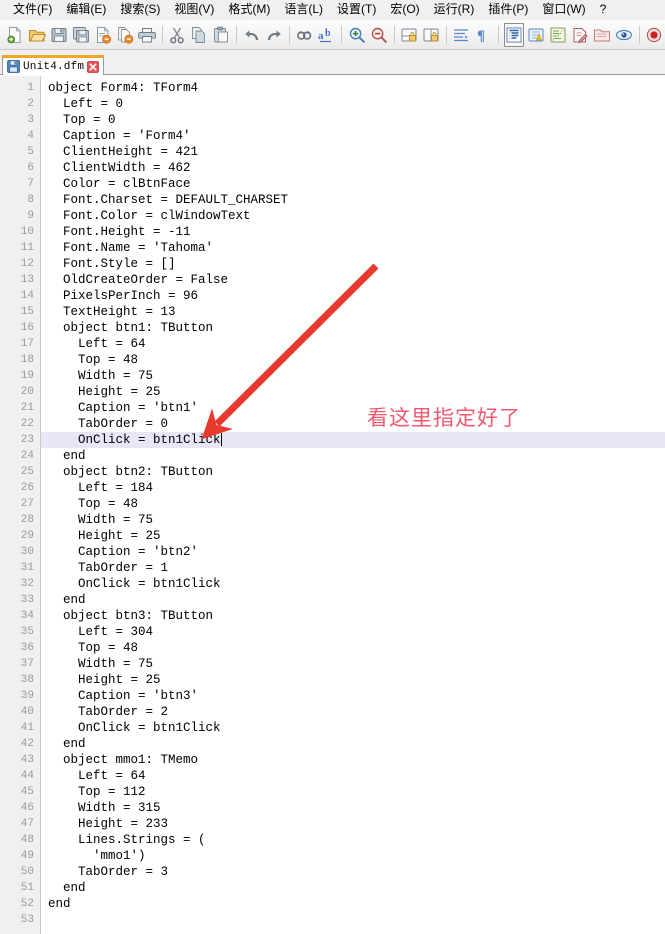  I want to click on menu-language: 语言(L), so click(303, 9).